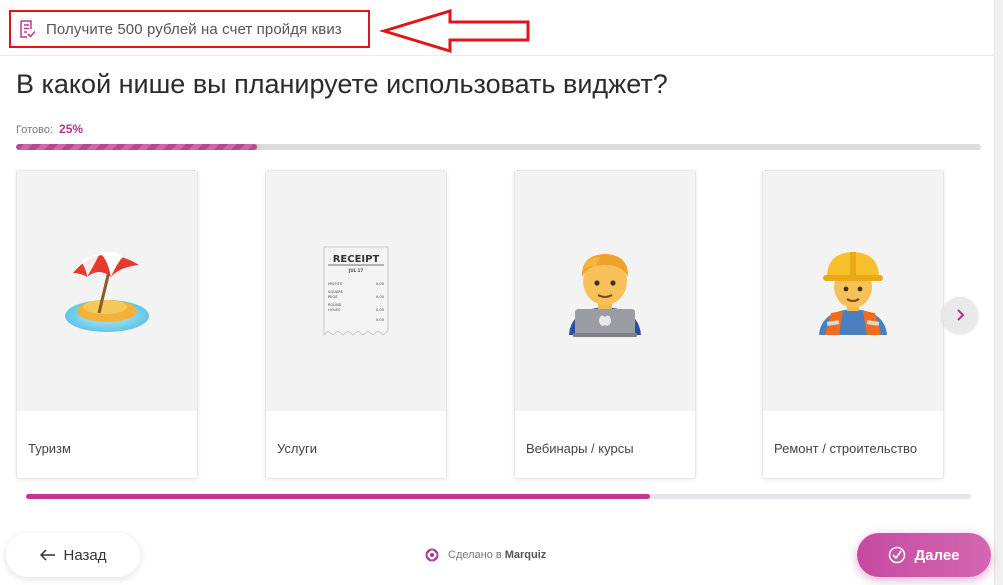 The width and height of the screenshot is (1003, 585). I want to click on back-button-label: Назад, so click(85, 555).